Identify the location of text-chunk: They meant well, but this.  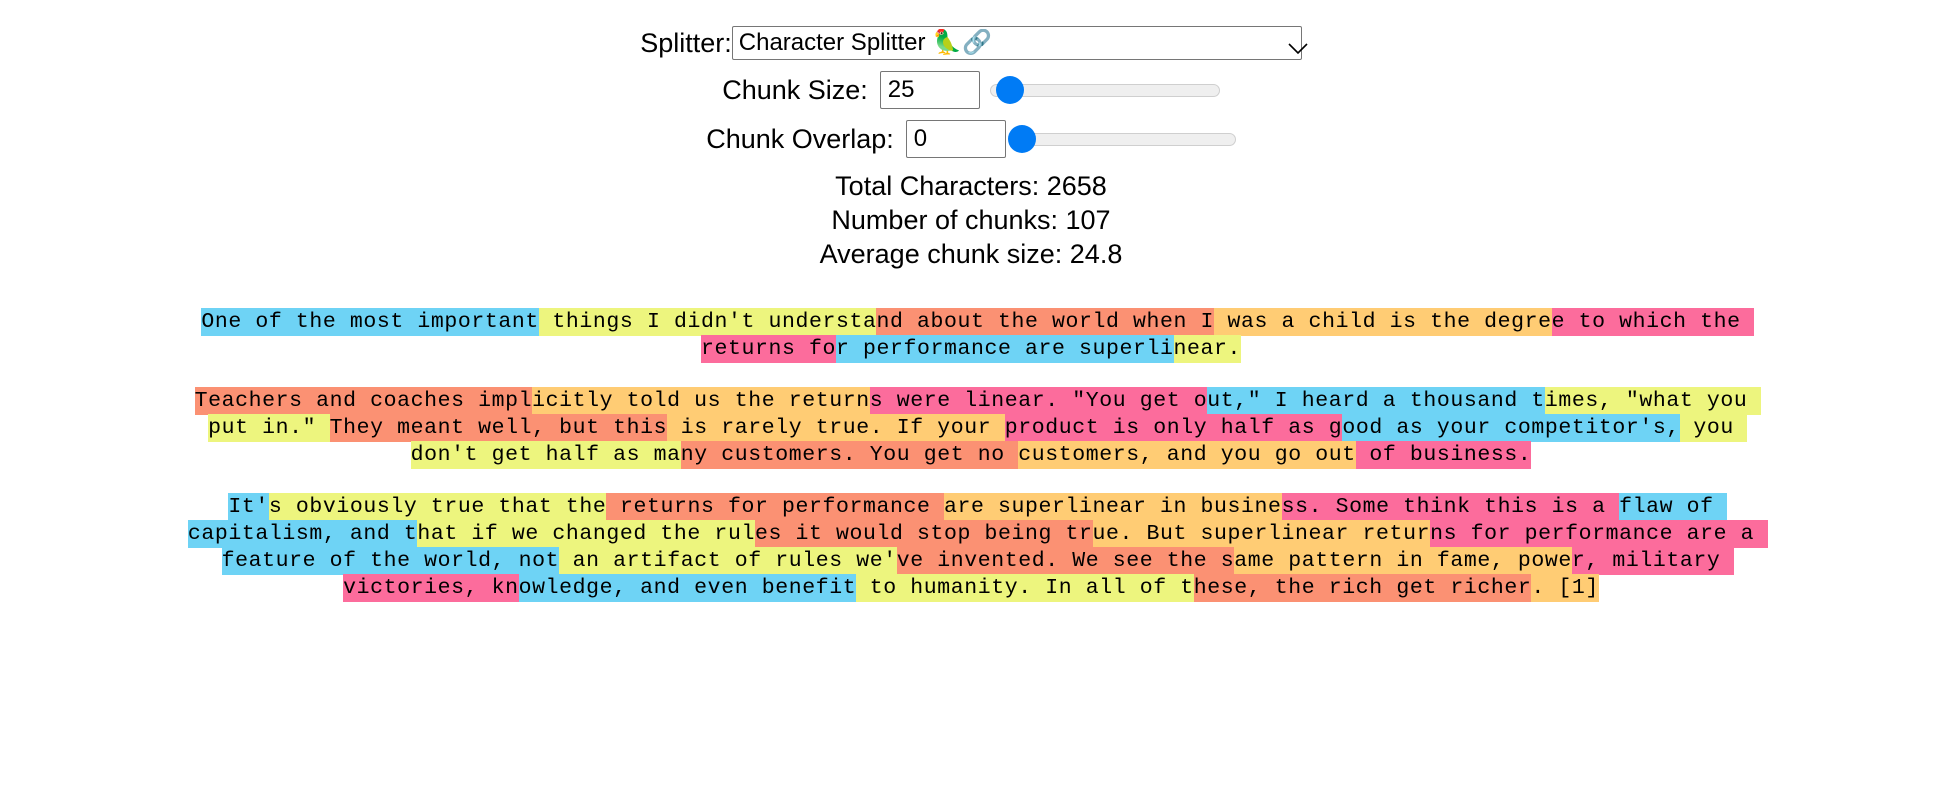
(498, 428).